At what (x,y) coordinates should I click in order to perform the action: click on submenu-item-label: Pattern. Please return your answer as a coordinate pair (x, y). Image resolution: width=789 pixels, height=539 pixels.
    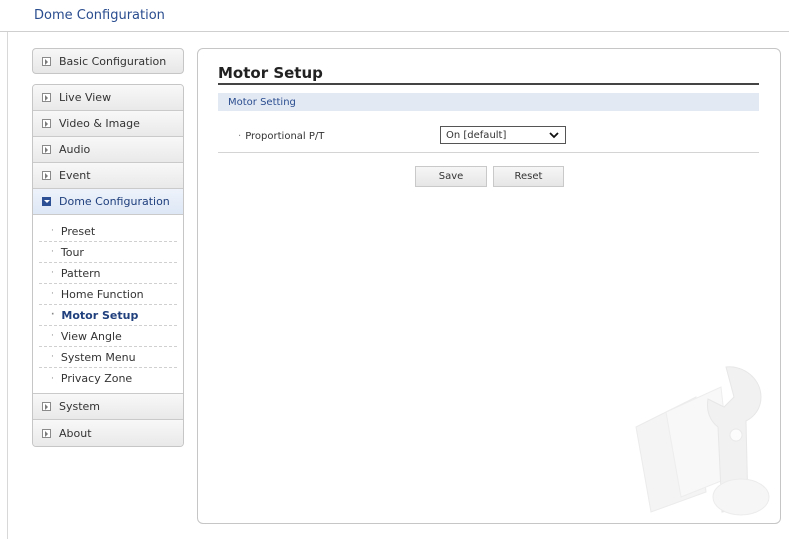
    Looking at the image, I should click on (80, 273).